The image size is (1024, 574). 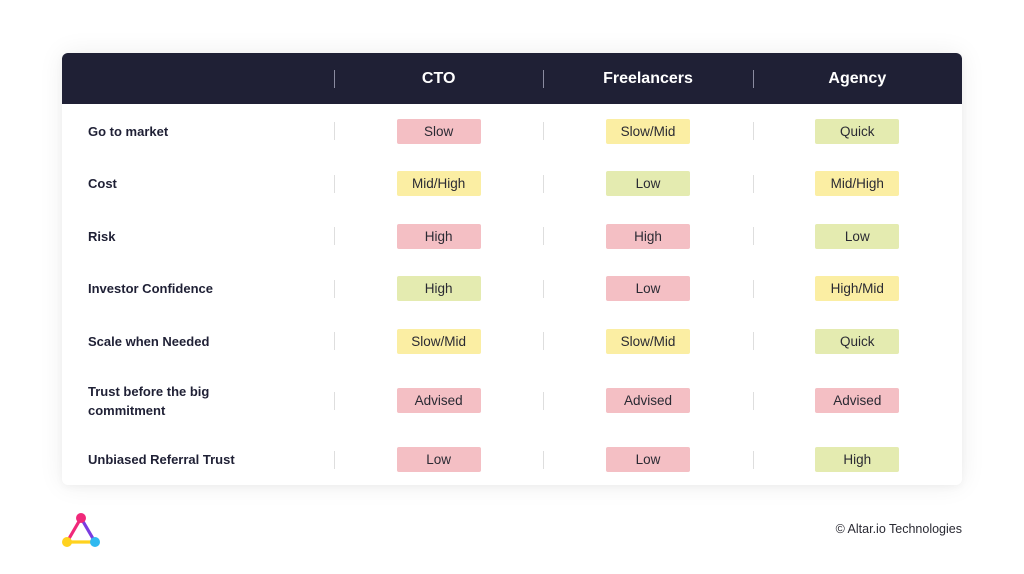 What do you see at coordinates (102, 184) in the screenshot?
I see `row-label: Cost` at bounding box center [102, 184].